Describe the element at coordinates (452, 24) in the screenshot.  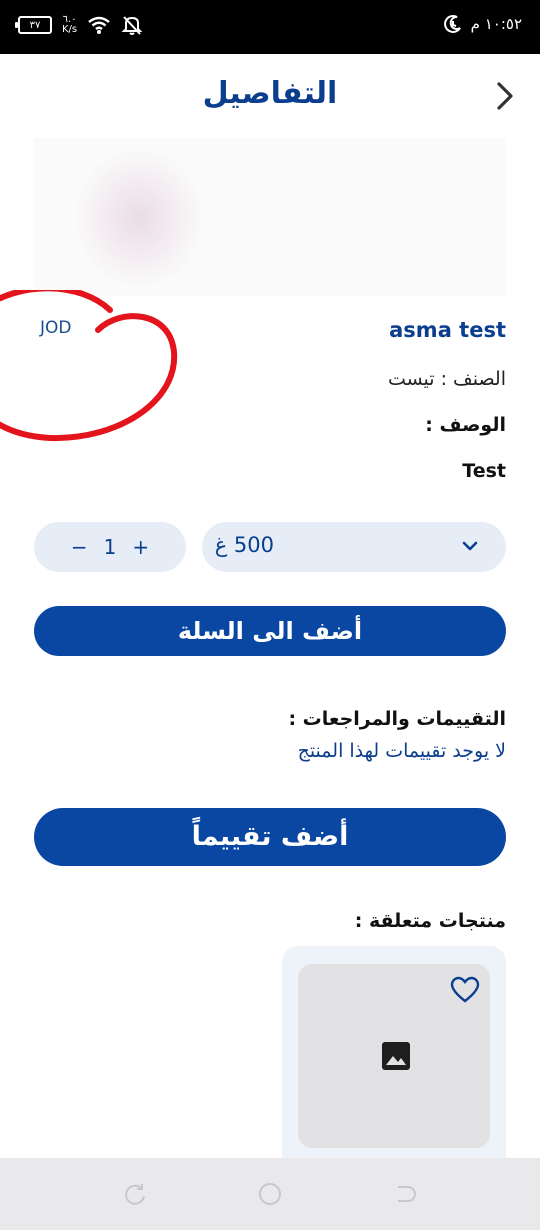
I see `dnd-moon-icon` at that location.